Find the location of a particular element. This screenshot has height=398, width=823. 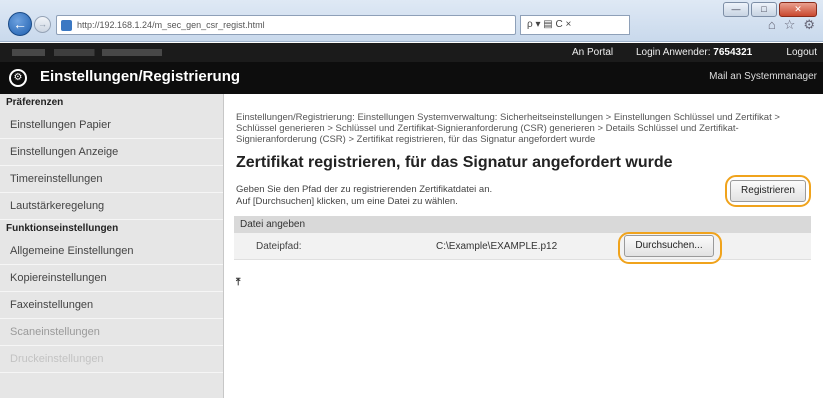

window-controls: — □ ✕ is located at coordinates (770, 9).